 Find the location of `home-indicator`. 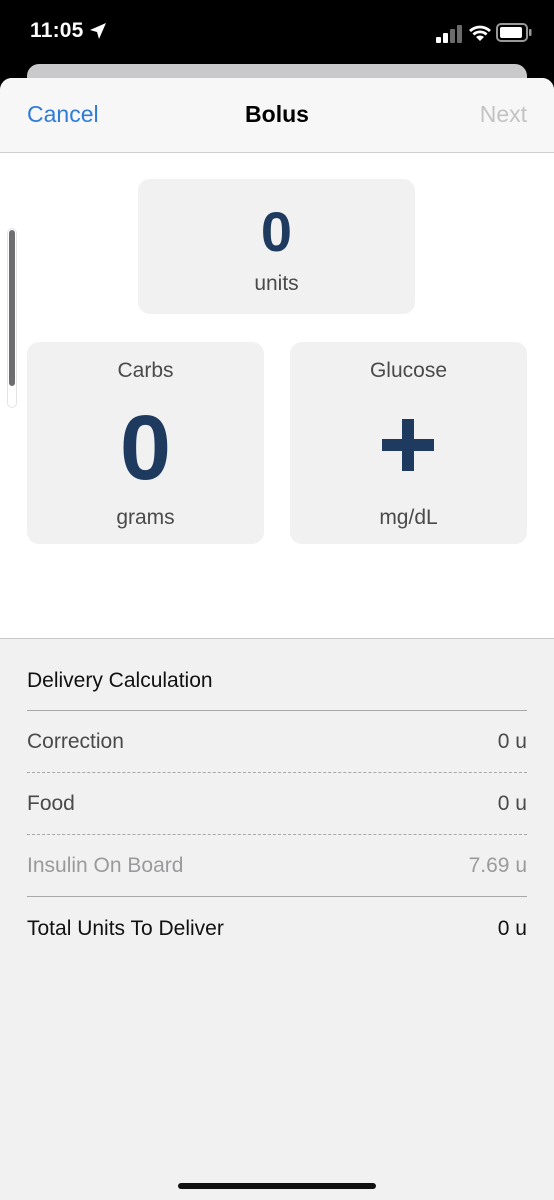

home-indicator is located at coordinates (277, 1186).